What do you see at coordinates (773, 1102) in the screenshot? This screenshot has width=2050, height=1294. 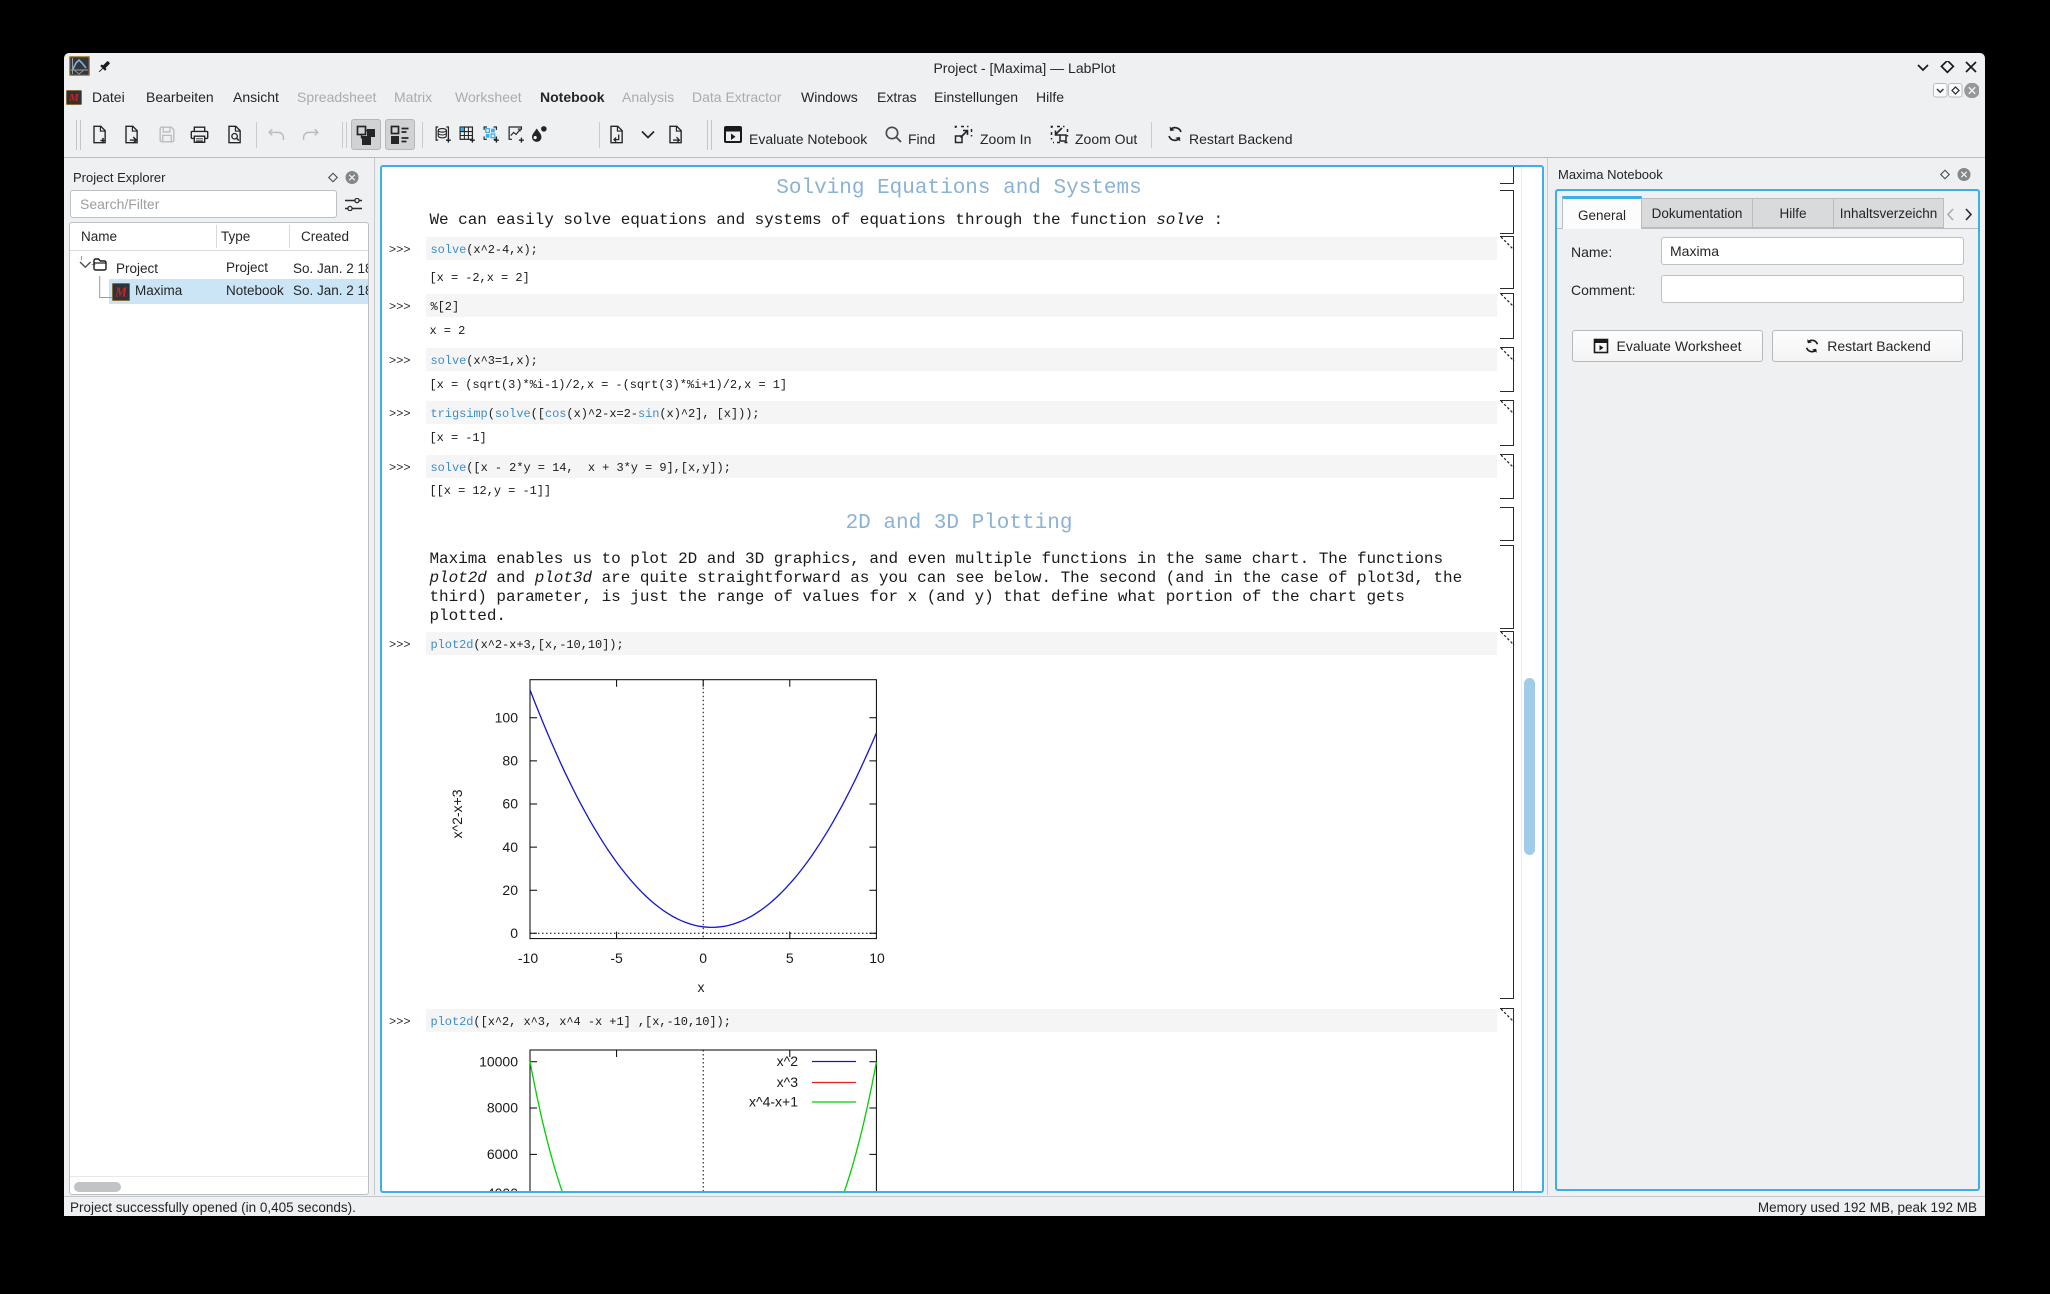 I see `svg-text: x^4-x+1` at bounding box center [773, 1102].